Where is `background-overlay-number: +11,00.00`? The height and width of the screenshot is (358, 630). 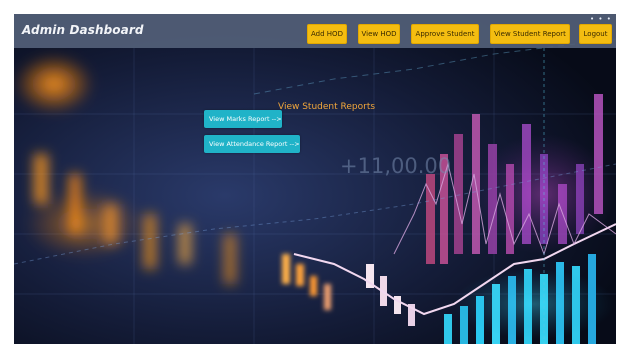
background-overlay-number: +11,00.00 is located at coordinates (396, 166).